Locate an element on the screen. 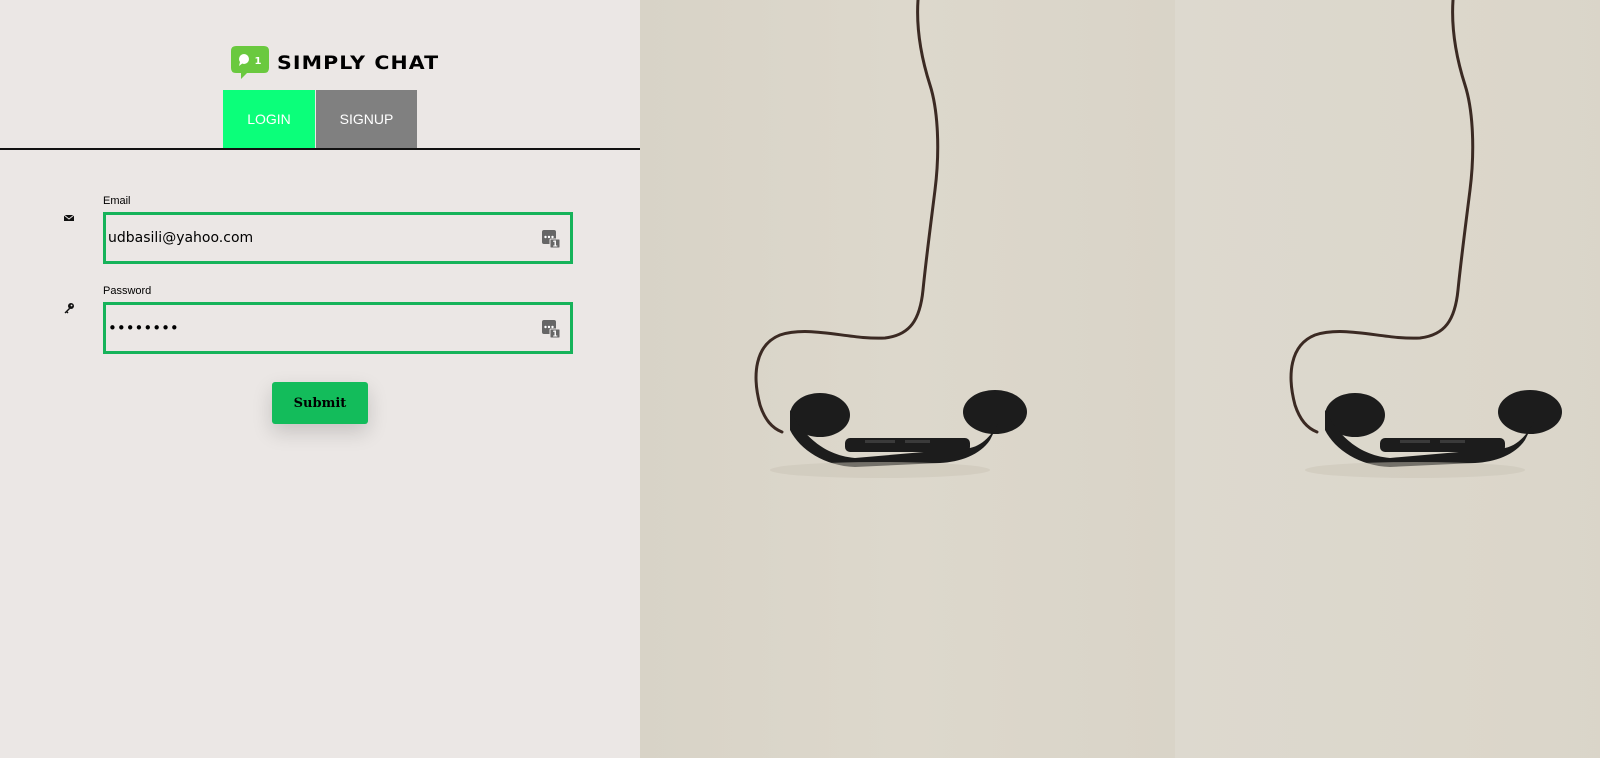 The height and width of the screenshot is (758, 1600). email-label: Email is located at coordinates (117, 201).